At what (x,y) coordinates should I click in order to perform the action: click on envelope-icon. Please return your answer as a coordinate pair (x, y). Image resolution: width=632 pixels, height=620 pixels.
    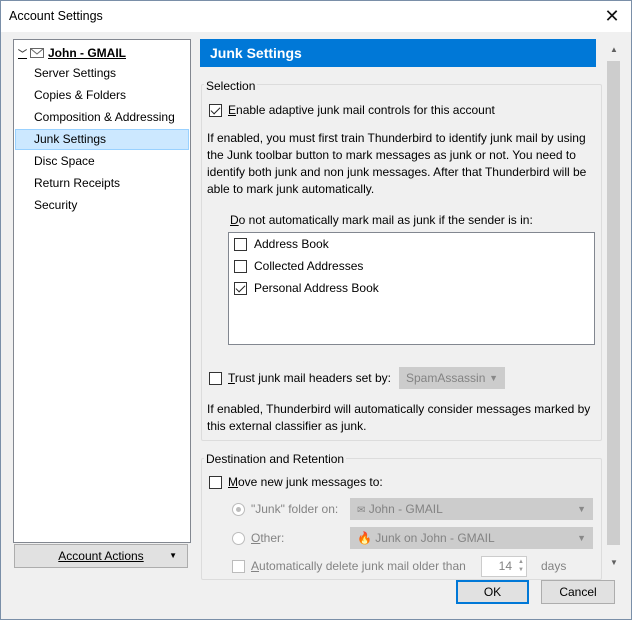
    Looking at the image, I should click on (37, 53).